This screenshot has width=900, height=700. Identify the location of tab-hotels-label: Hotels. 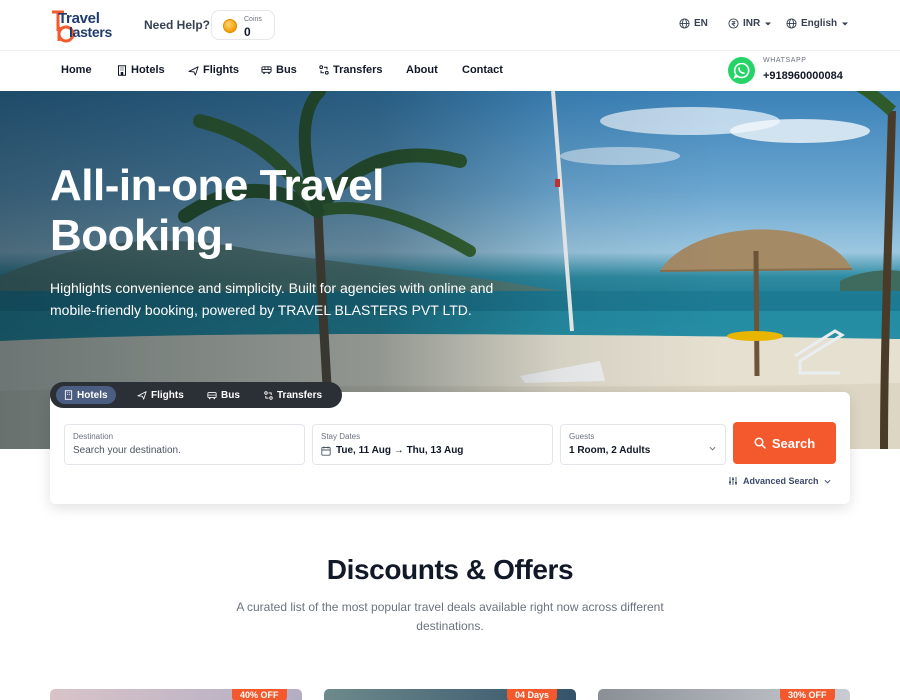
(92, 395).